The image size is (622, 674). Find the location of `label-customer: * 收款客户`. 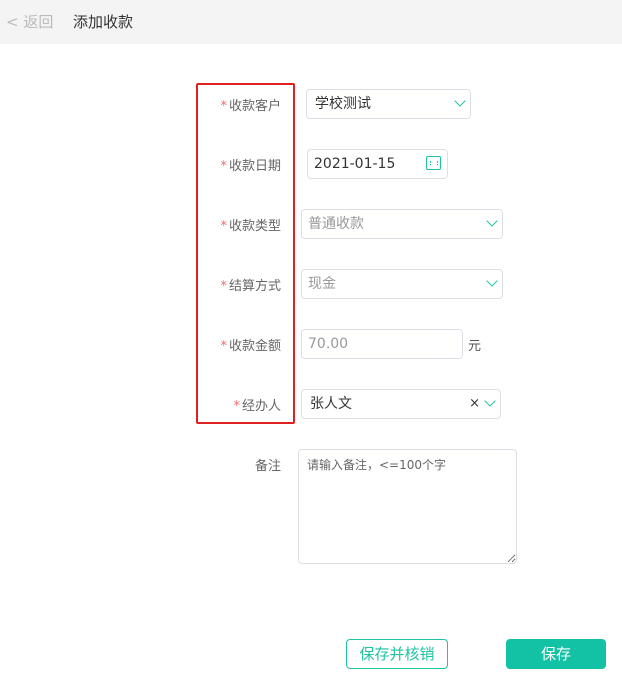

label-customer: * 收款客户 is located at coordinates (250, 106).